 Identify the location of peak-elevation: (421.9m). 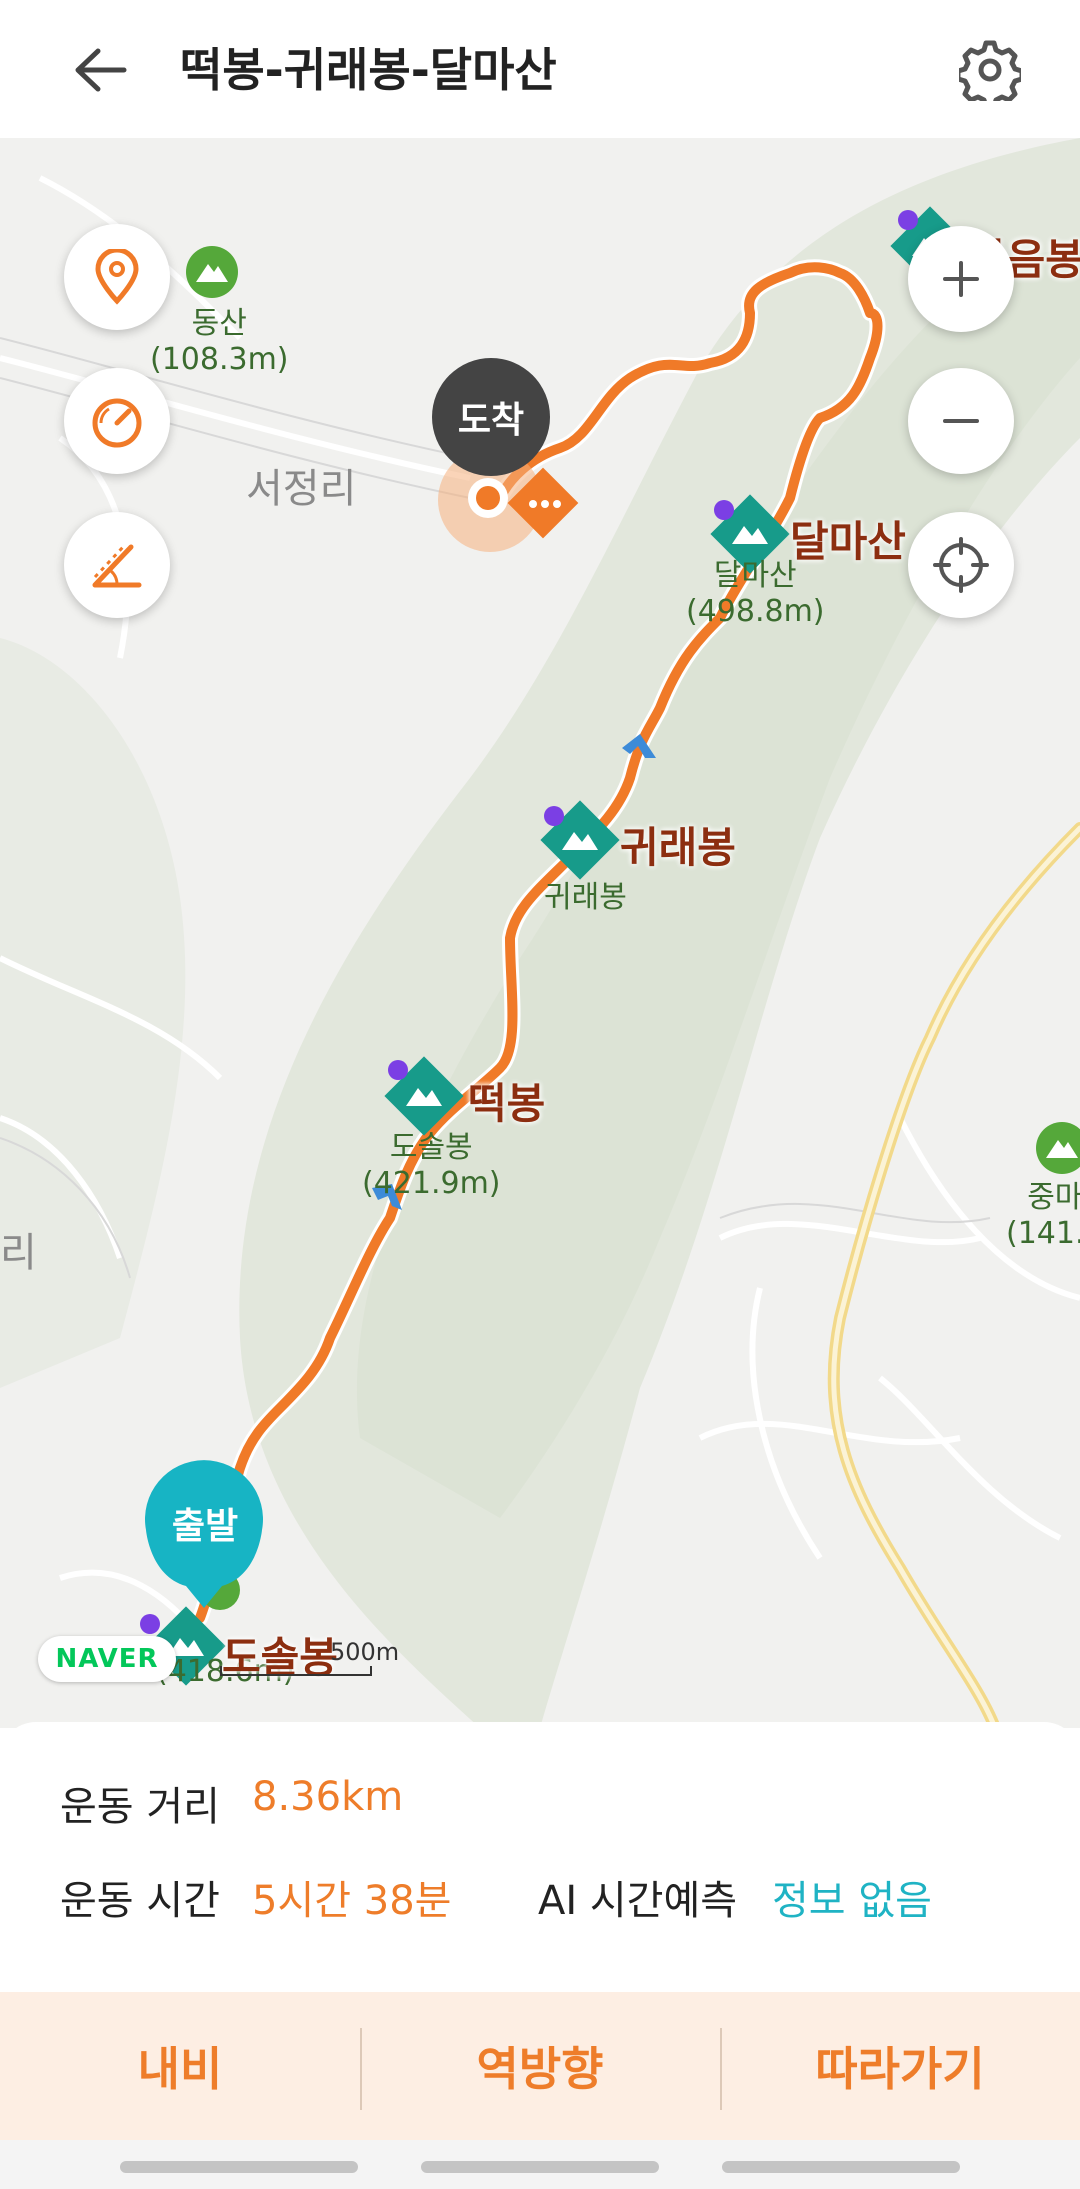
(431, 1183).